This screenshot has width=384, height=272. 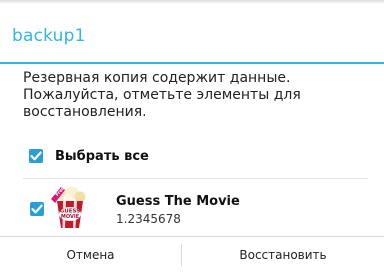 What do you see at coordinates (178, 201) in the screenshot?
I see `app-name: Guess The Movie` at bounding box center [178, 201].